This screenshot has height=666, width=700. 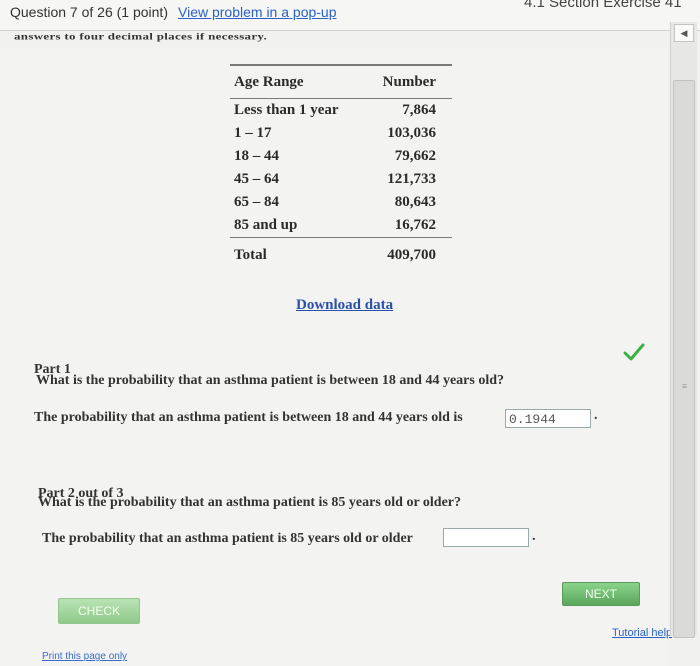 I want to click on age-range-cell: 1 – 17, so click(x=253, y=133).